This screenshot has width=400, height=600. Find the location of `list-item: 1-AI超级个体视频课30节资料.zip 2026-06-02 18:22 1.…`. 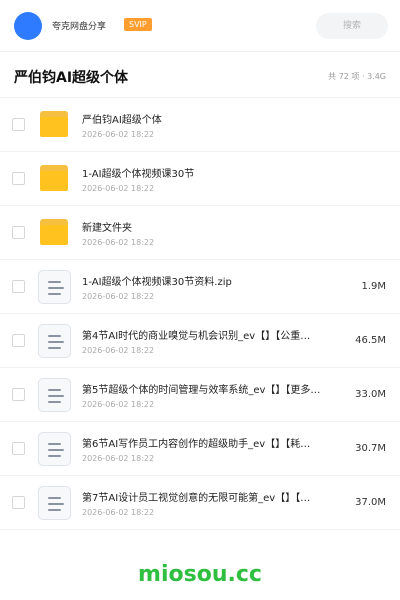

list-item: 1-AI超级个体视频课30节资料.zip 2026-06-02 18:22 1.… is located at coordinates (200, 287).